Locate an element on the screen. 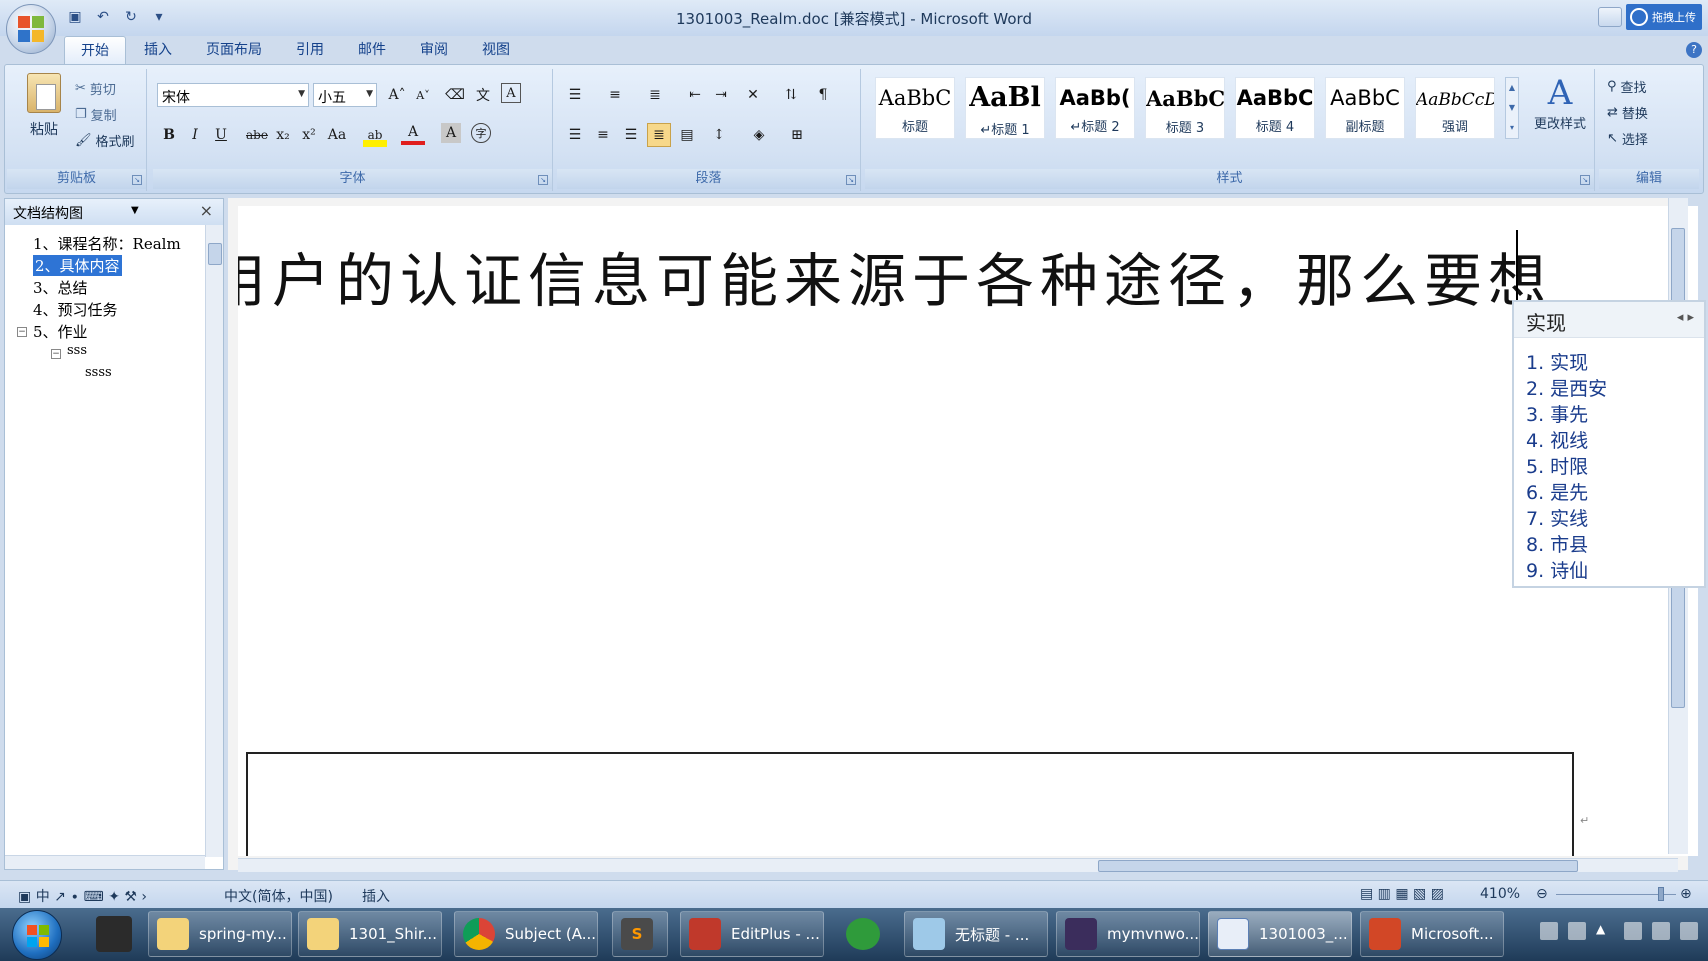 The image size is (1708, 961). strikethrough-button: abe is located at coordinates (257, 135).